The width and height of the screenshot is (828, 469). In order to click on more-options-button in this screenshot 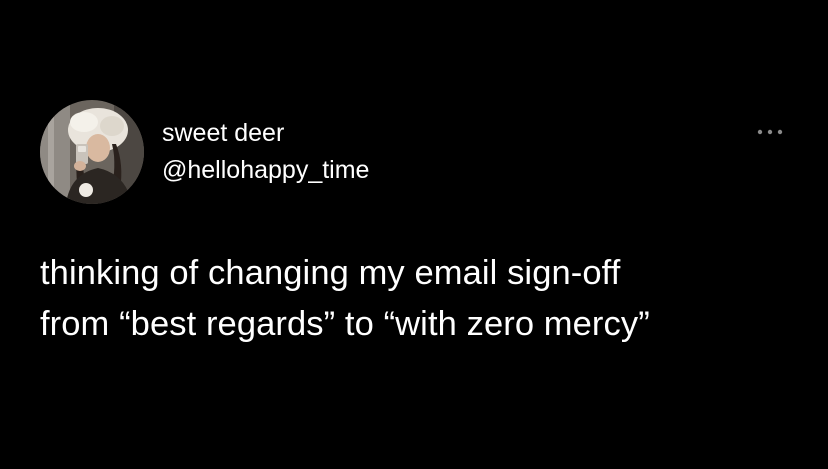, I will do `click(772, 130)`.